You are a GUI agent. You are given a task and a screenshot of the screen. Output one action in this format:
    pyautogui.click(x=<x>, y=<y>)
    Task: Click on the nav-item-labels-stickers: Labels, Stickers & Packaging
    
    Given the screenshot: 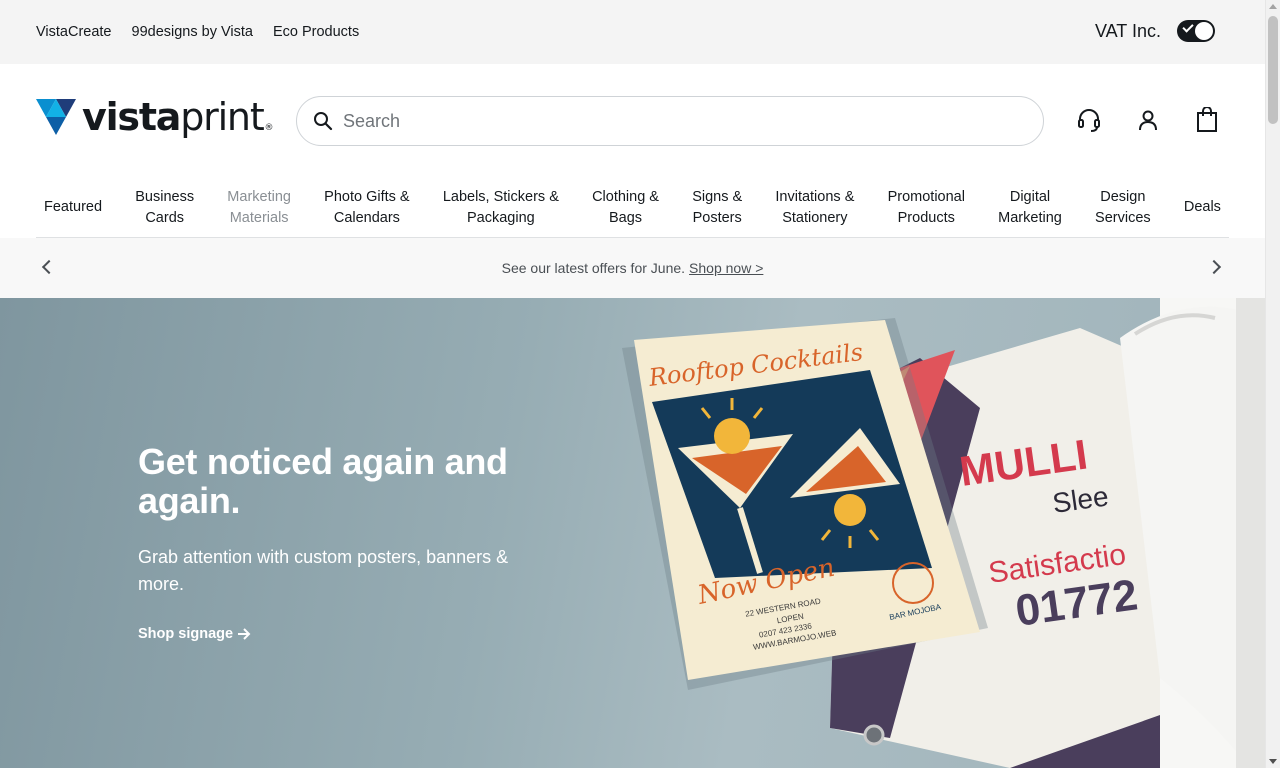 What is the action you would take?
    pyautogui.click(x=501, y=208)
    